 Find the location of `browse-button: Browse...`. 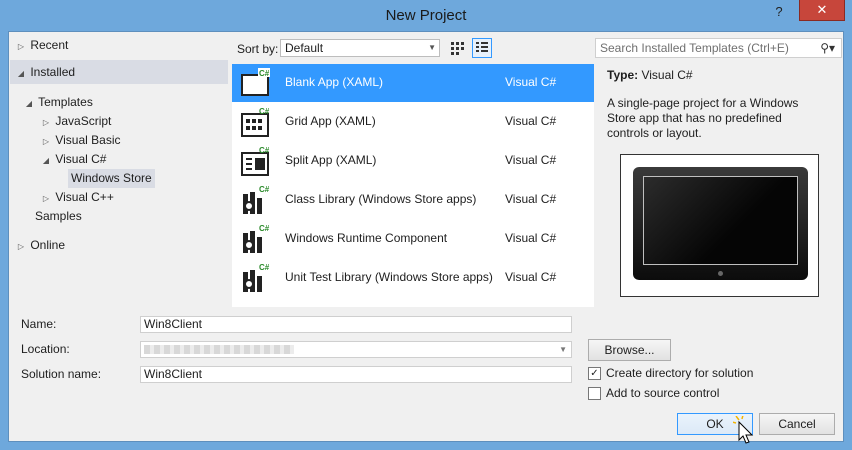

browse-button: Browse... is located at coordinates (629, 350).